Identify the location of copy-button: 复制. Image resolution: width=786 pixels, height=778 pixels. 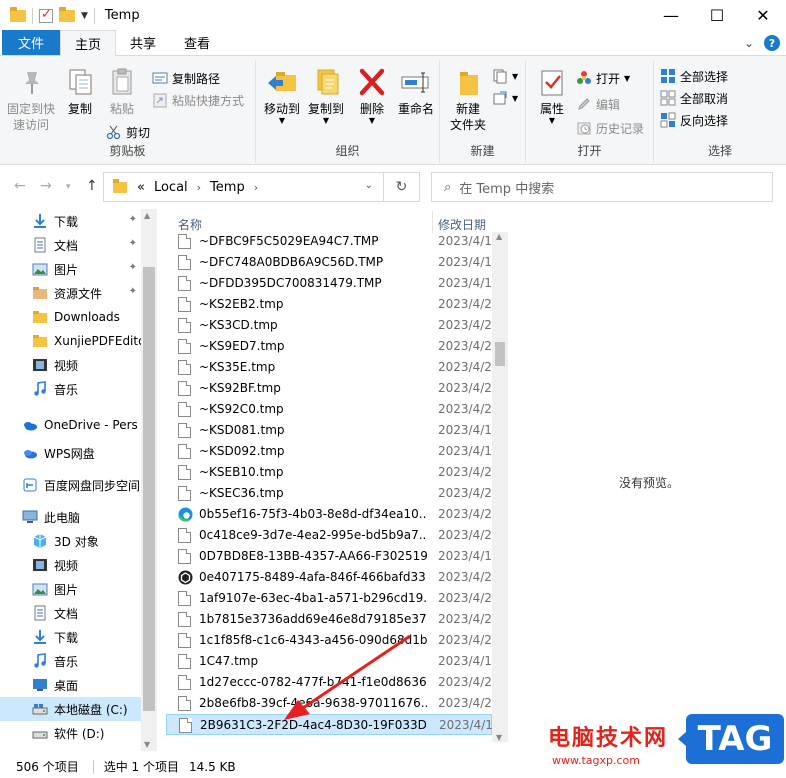
(80, 91).